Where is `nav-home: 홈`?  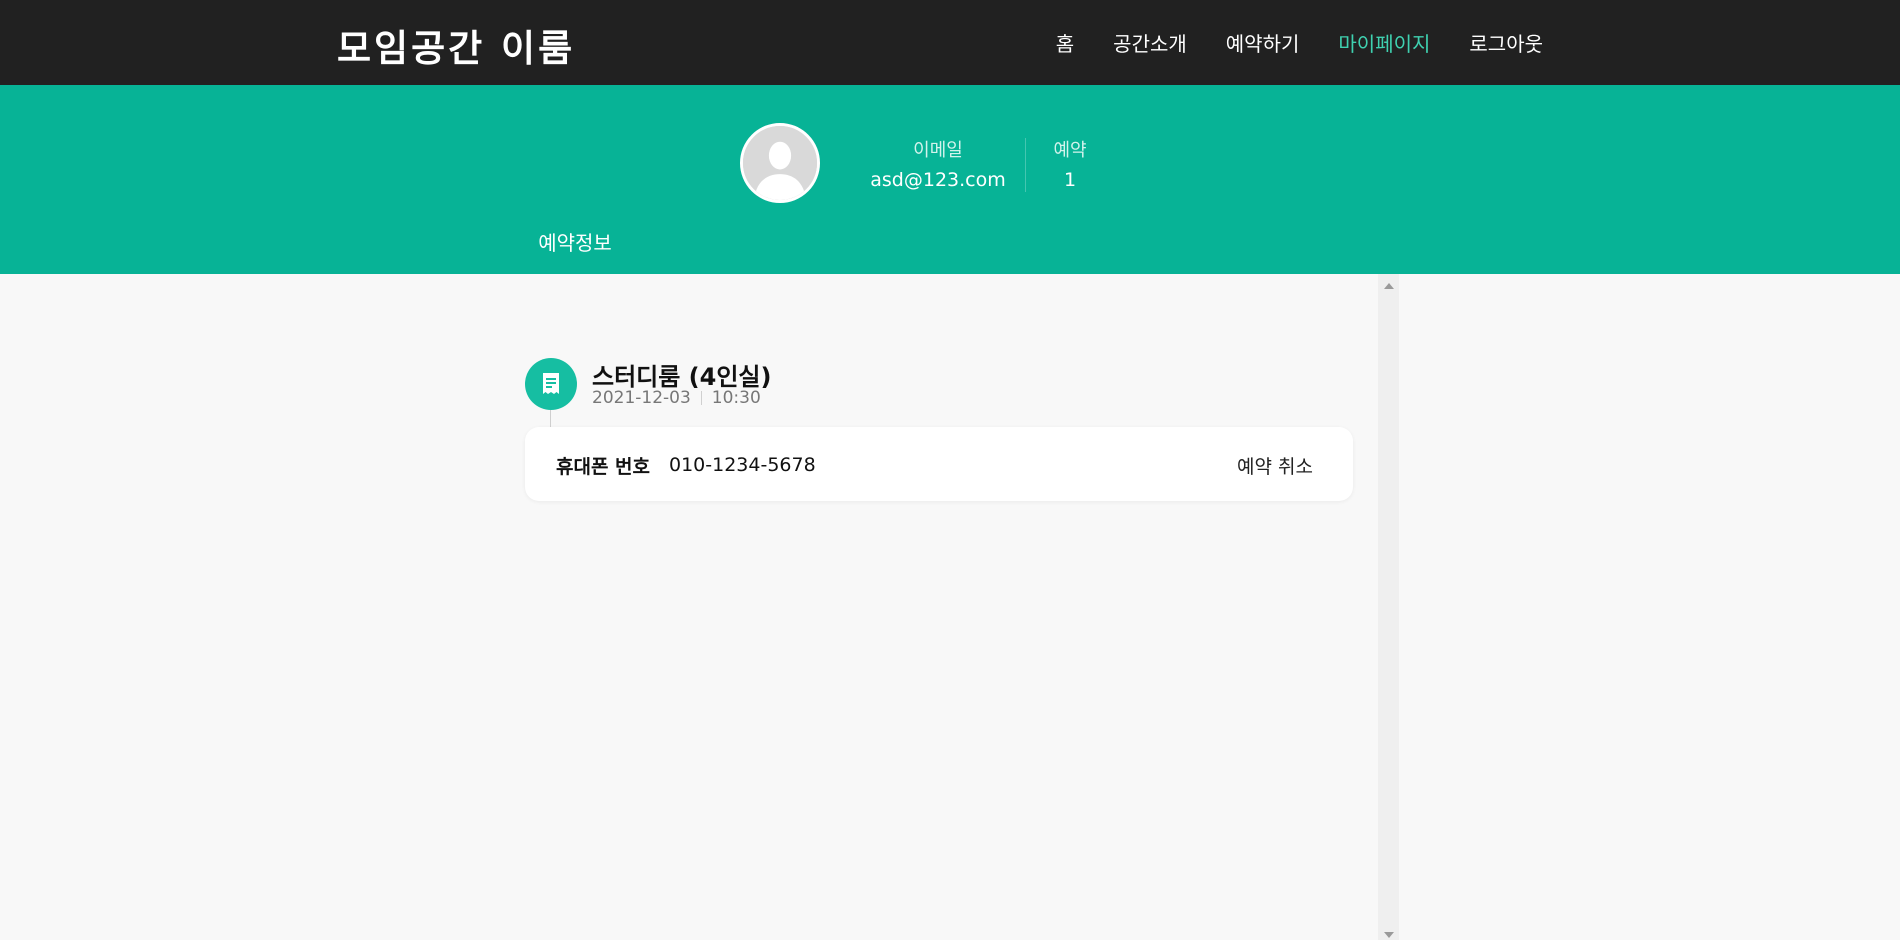
nav-home: 홈 is located at coordinates (1065, 42).